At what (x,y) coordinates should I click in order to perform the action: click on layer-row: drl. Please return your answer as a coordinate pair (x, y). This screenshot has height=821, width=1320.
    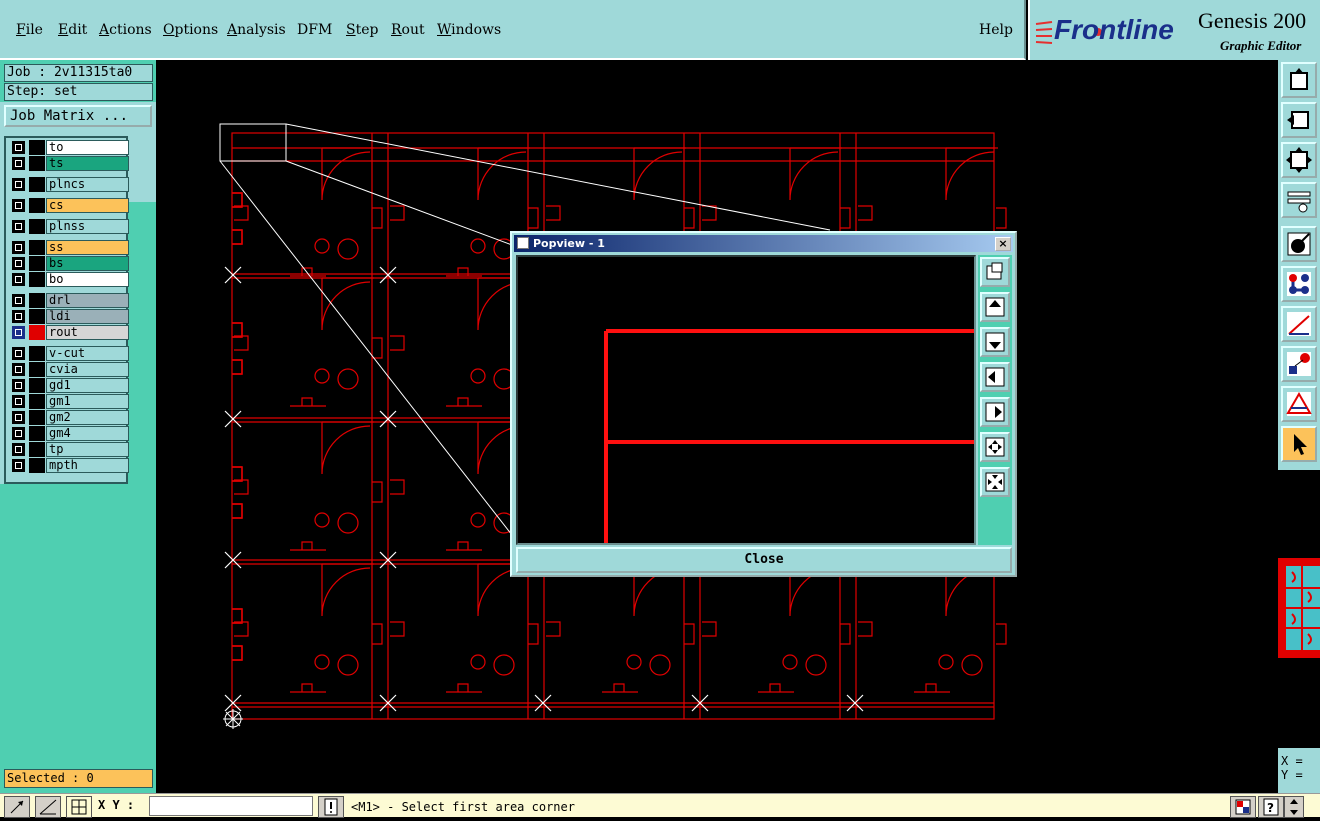
    Looking at the image, I should click on (70, 300).